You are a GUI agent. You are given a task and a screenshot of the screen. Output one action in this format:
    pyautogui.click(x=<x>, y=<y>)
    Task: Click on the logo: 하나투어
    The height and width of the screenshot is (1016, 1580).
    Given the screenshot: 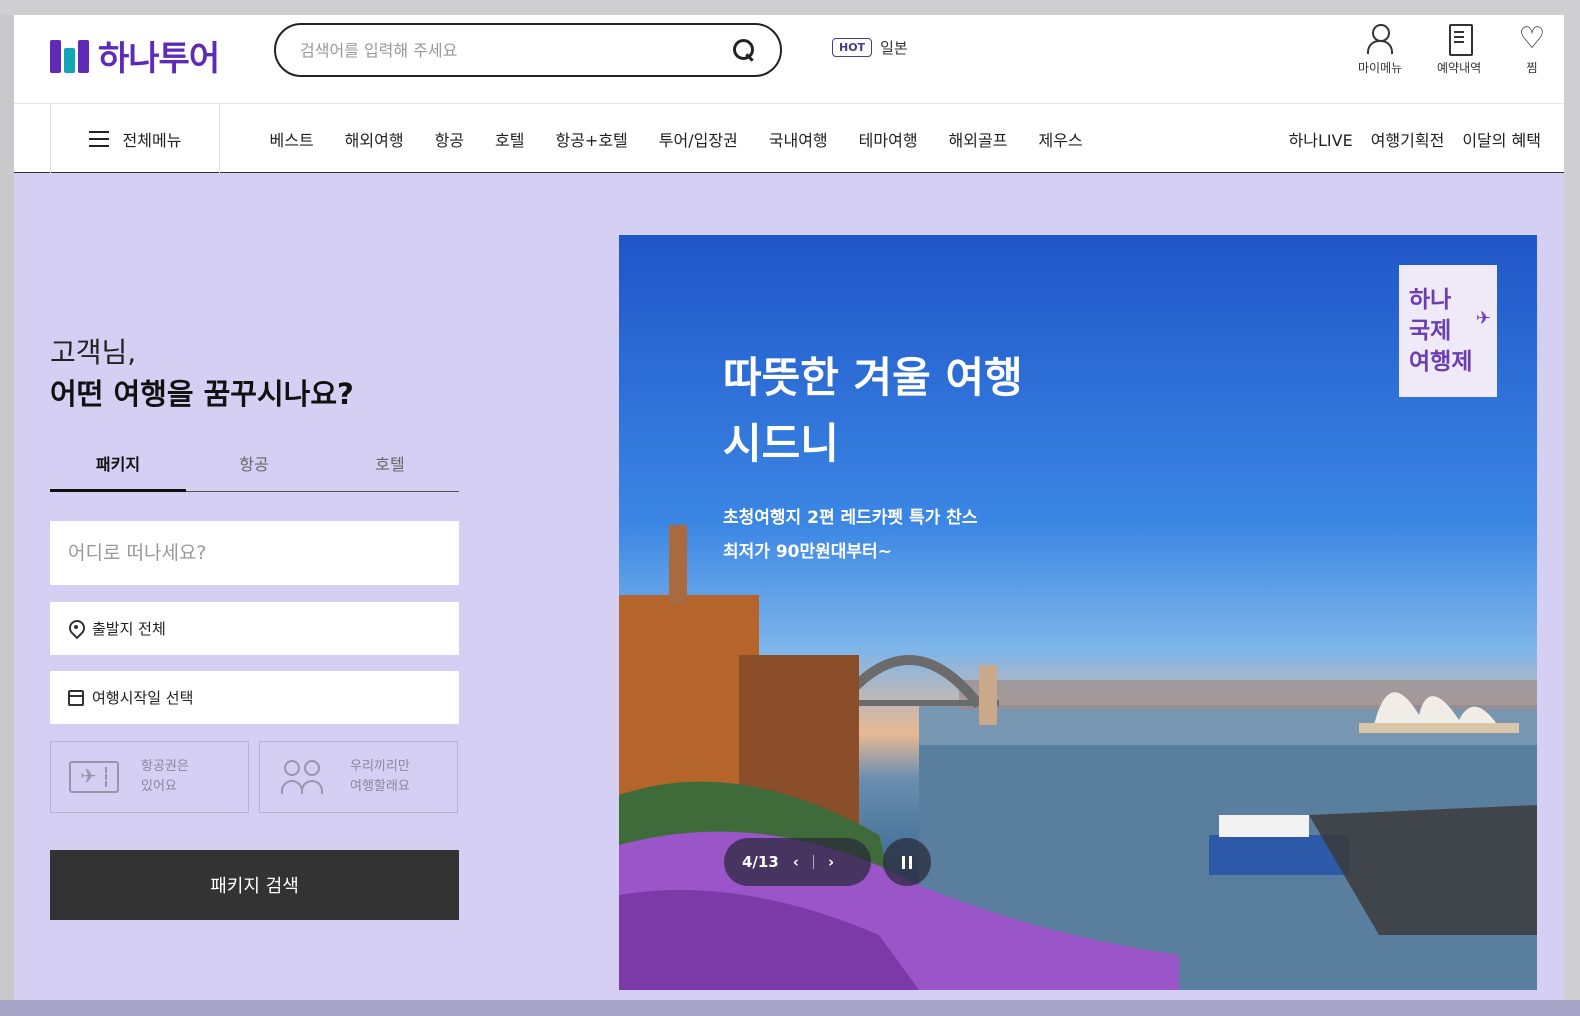 What is the action you would take?
    pyautogui.click(x=135, y=55)
    